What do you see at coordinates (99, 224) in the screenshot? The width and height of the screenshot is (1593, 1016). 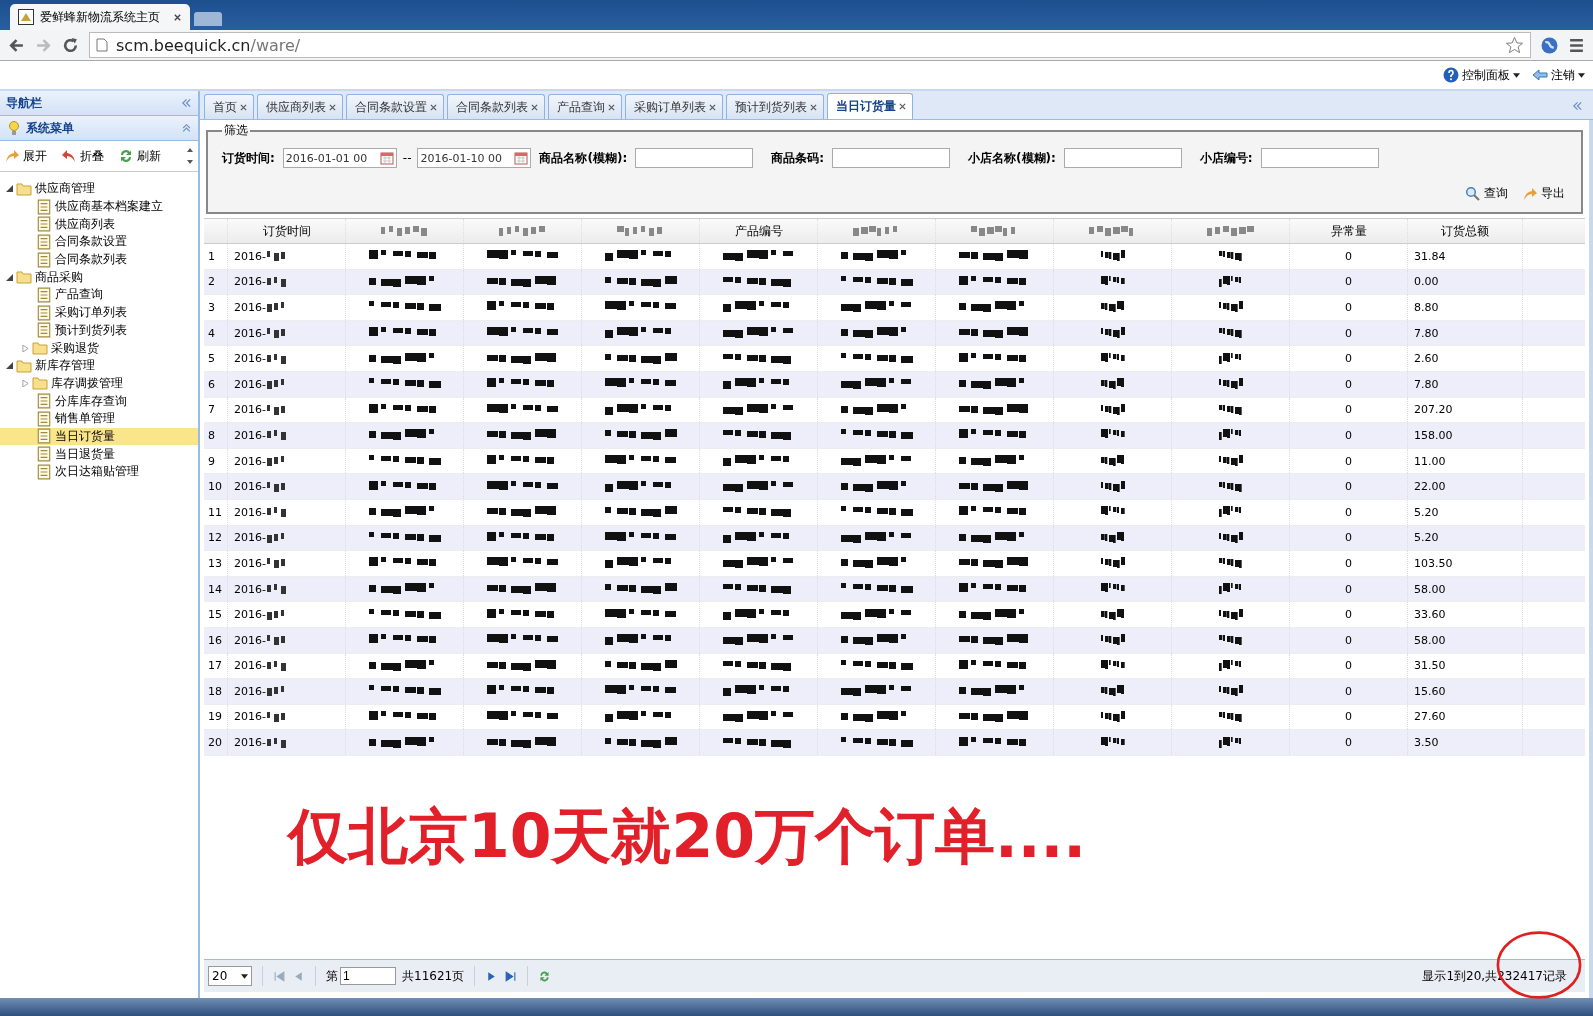 I see `tree-item: 供应商列表` at bounding box center [99, 224].